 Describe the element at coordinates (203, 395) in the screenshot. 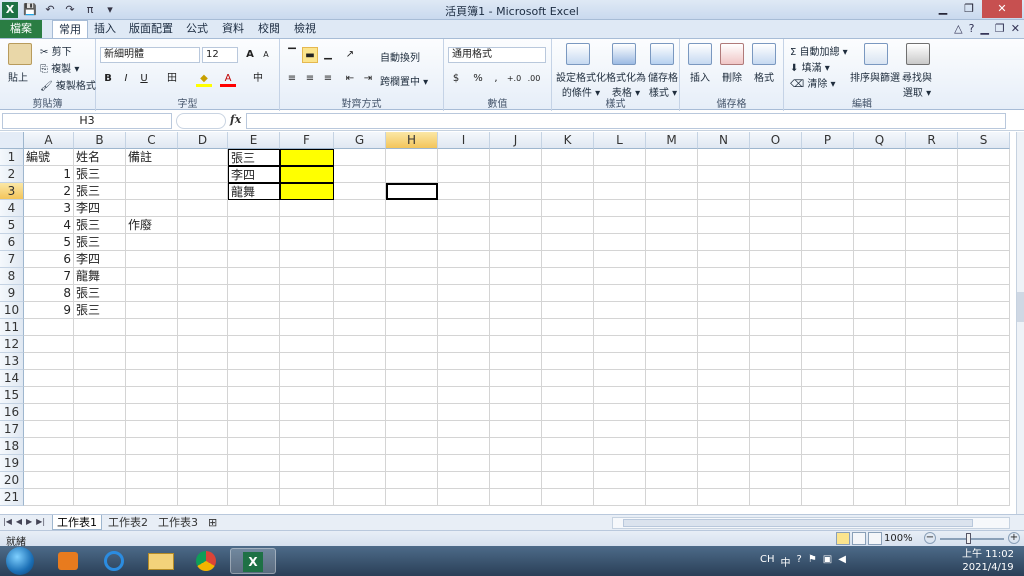

I see `cell-d15` at that location.